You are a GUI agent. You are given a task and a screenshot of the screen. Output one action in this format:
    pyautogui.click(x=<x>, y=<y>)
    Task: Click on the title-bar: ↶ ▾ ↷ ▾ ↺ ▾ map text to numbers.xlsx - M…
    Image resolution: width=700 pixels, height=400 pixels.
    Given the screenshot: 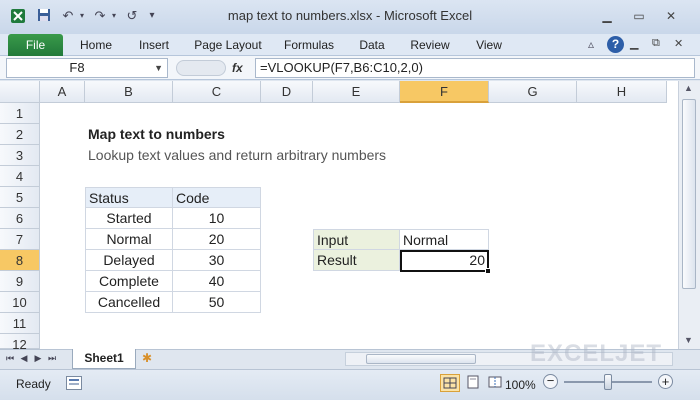 What is the action you would take?
    pyautogui.click(x=350, y=17)
    